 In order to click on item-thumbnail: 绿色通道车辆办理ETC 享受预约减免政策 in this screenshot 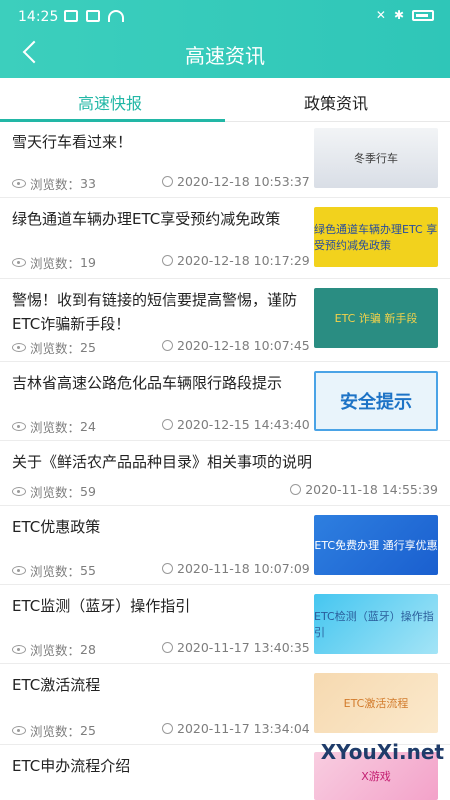, I will do `click(376, 237)`.